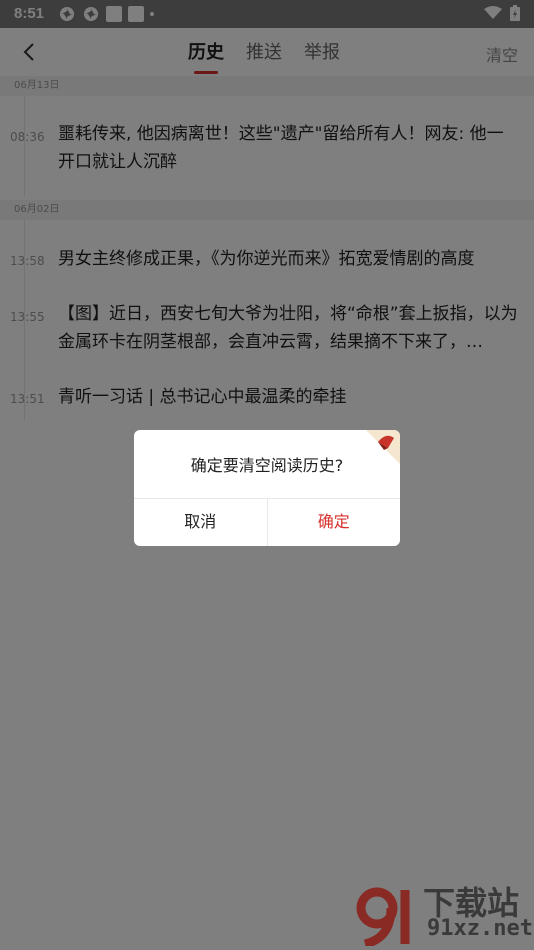  What do you see at coordinates (201, 522) in the screenshot?
I see `cancel-button: 取消` at bounding box center [201, 522].